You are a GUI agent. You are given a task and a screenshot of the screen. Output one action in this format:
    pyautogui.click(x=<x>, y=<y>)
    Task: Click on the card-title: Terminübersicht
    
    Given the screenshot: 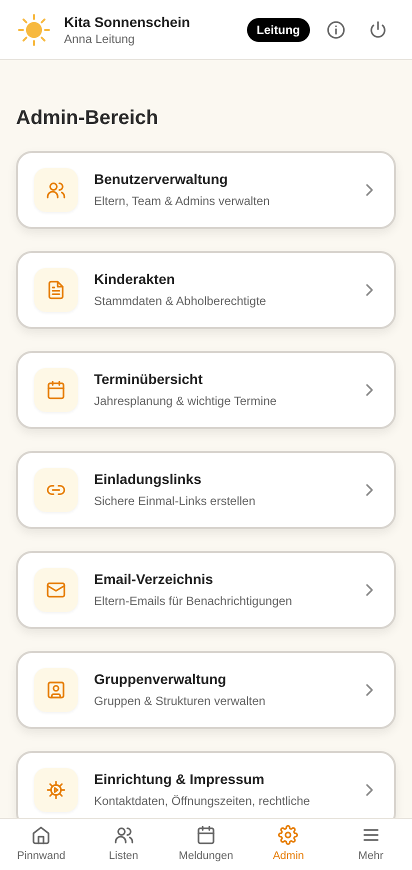 What is the action you would take?
    pyautogui.click(x=149, y=379)
    